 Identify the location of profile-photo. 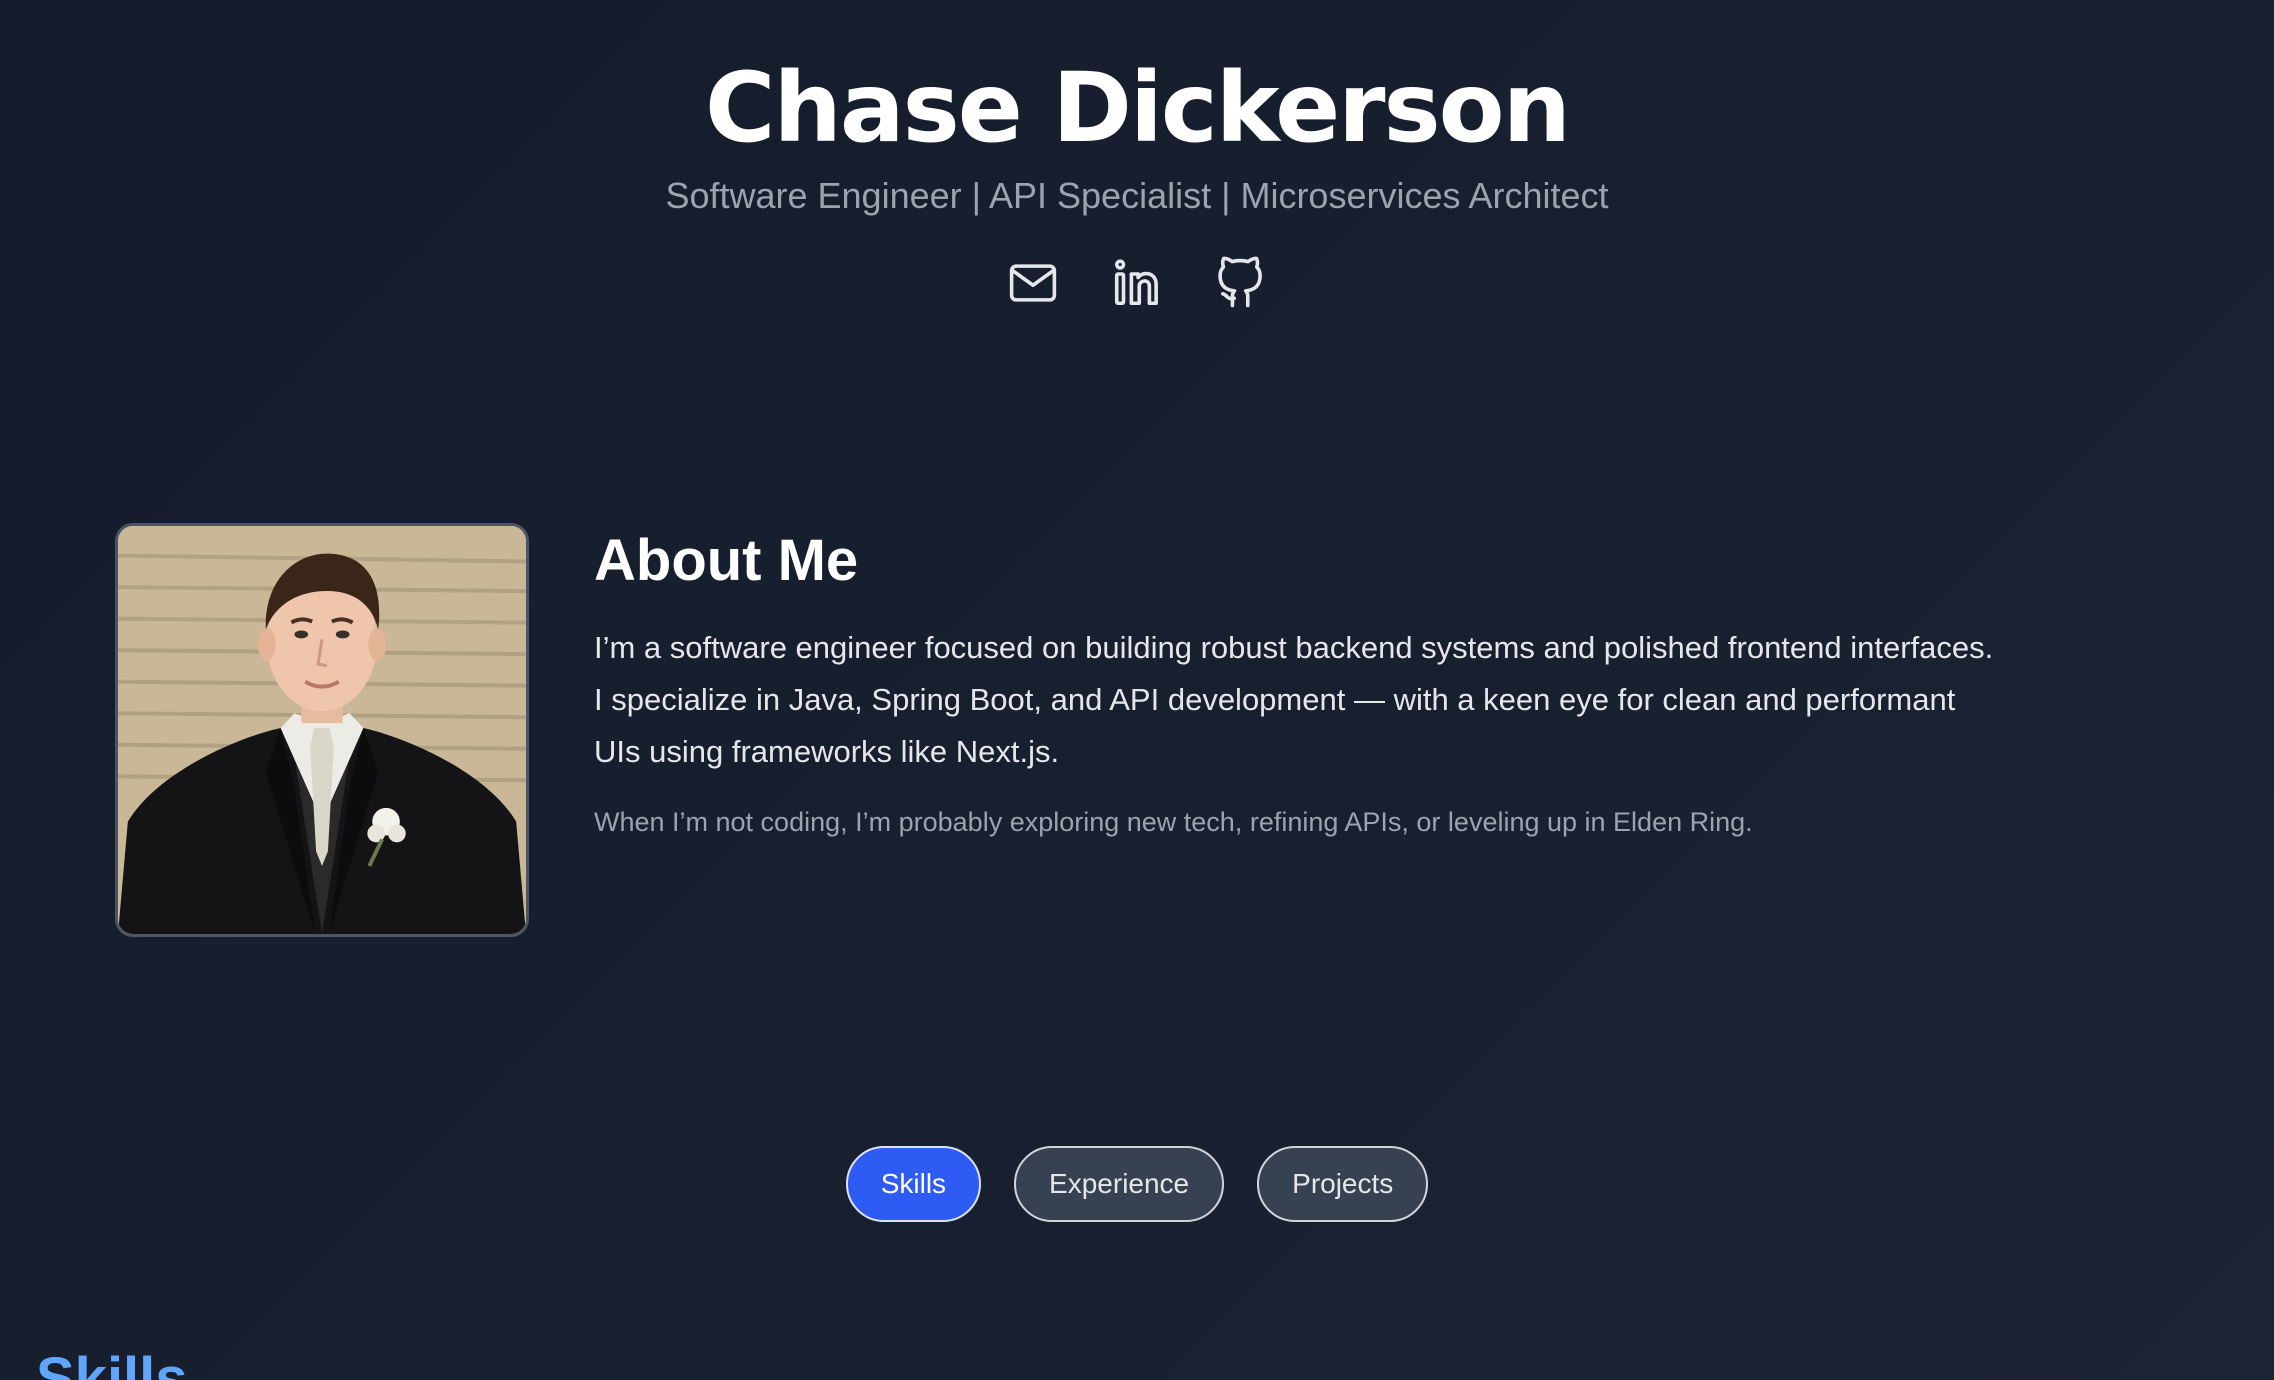
(322, 730).